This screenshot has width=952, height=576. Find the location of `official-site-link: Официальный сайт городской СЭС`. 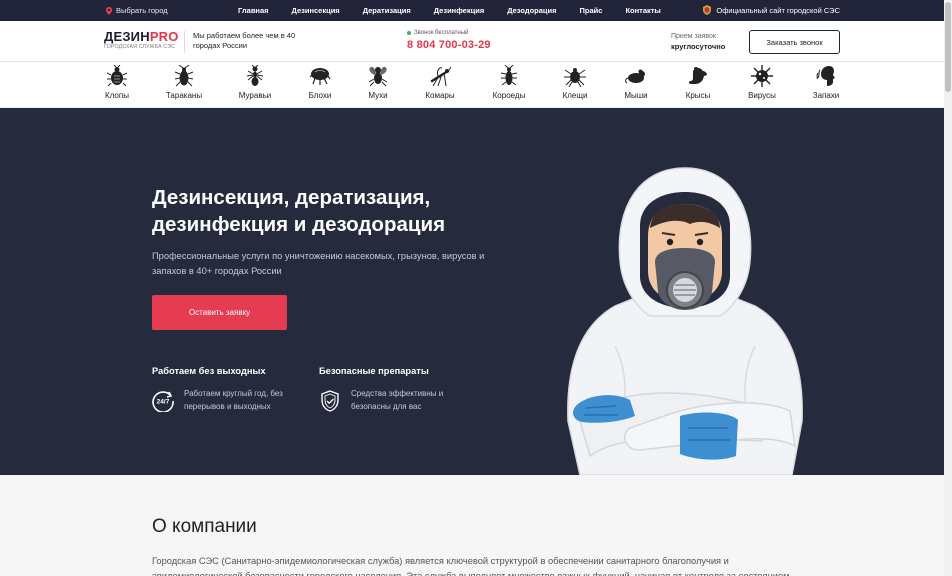

official-site-link: Официальный сайт городской СЭС is located at coordinates (771, 10).